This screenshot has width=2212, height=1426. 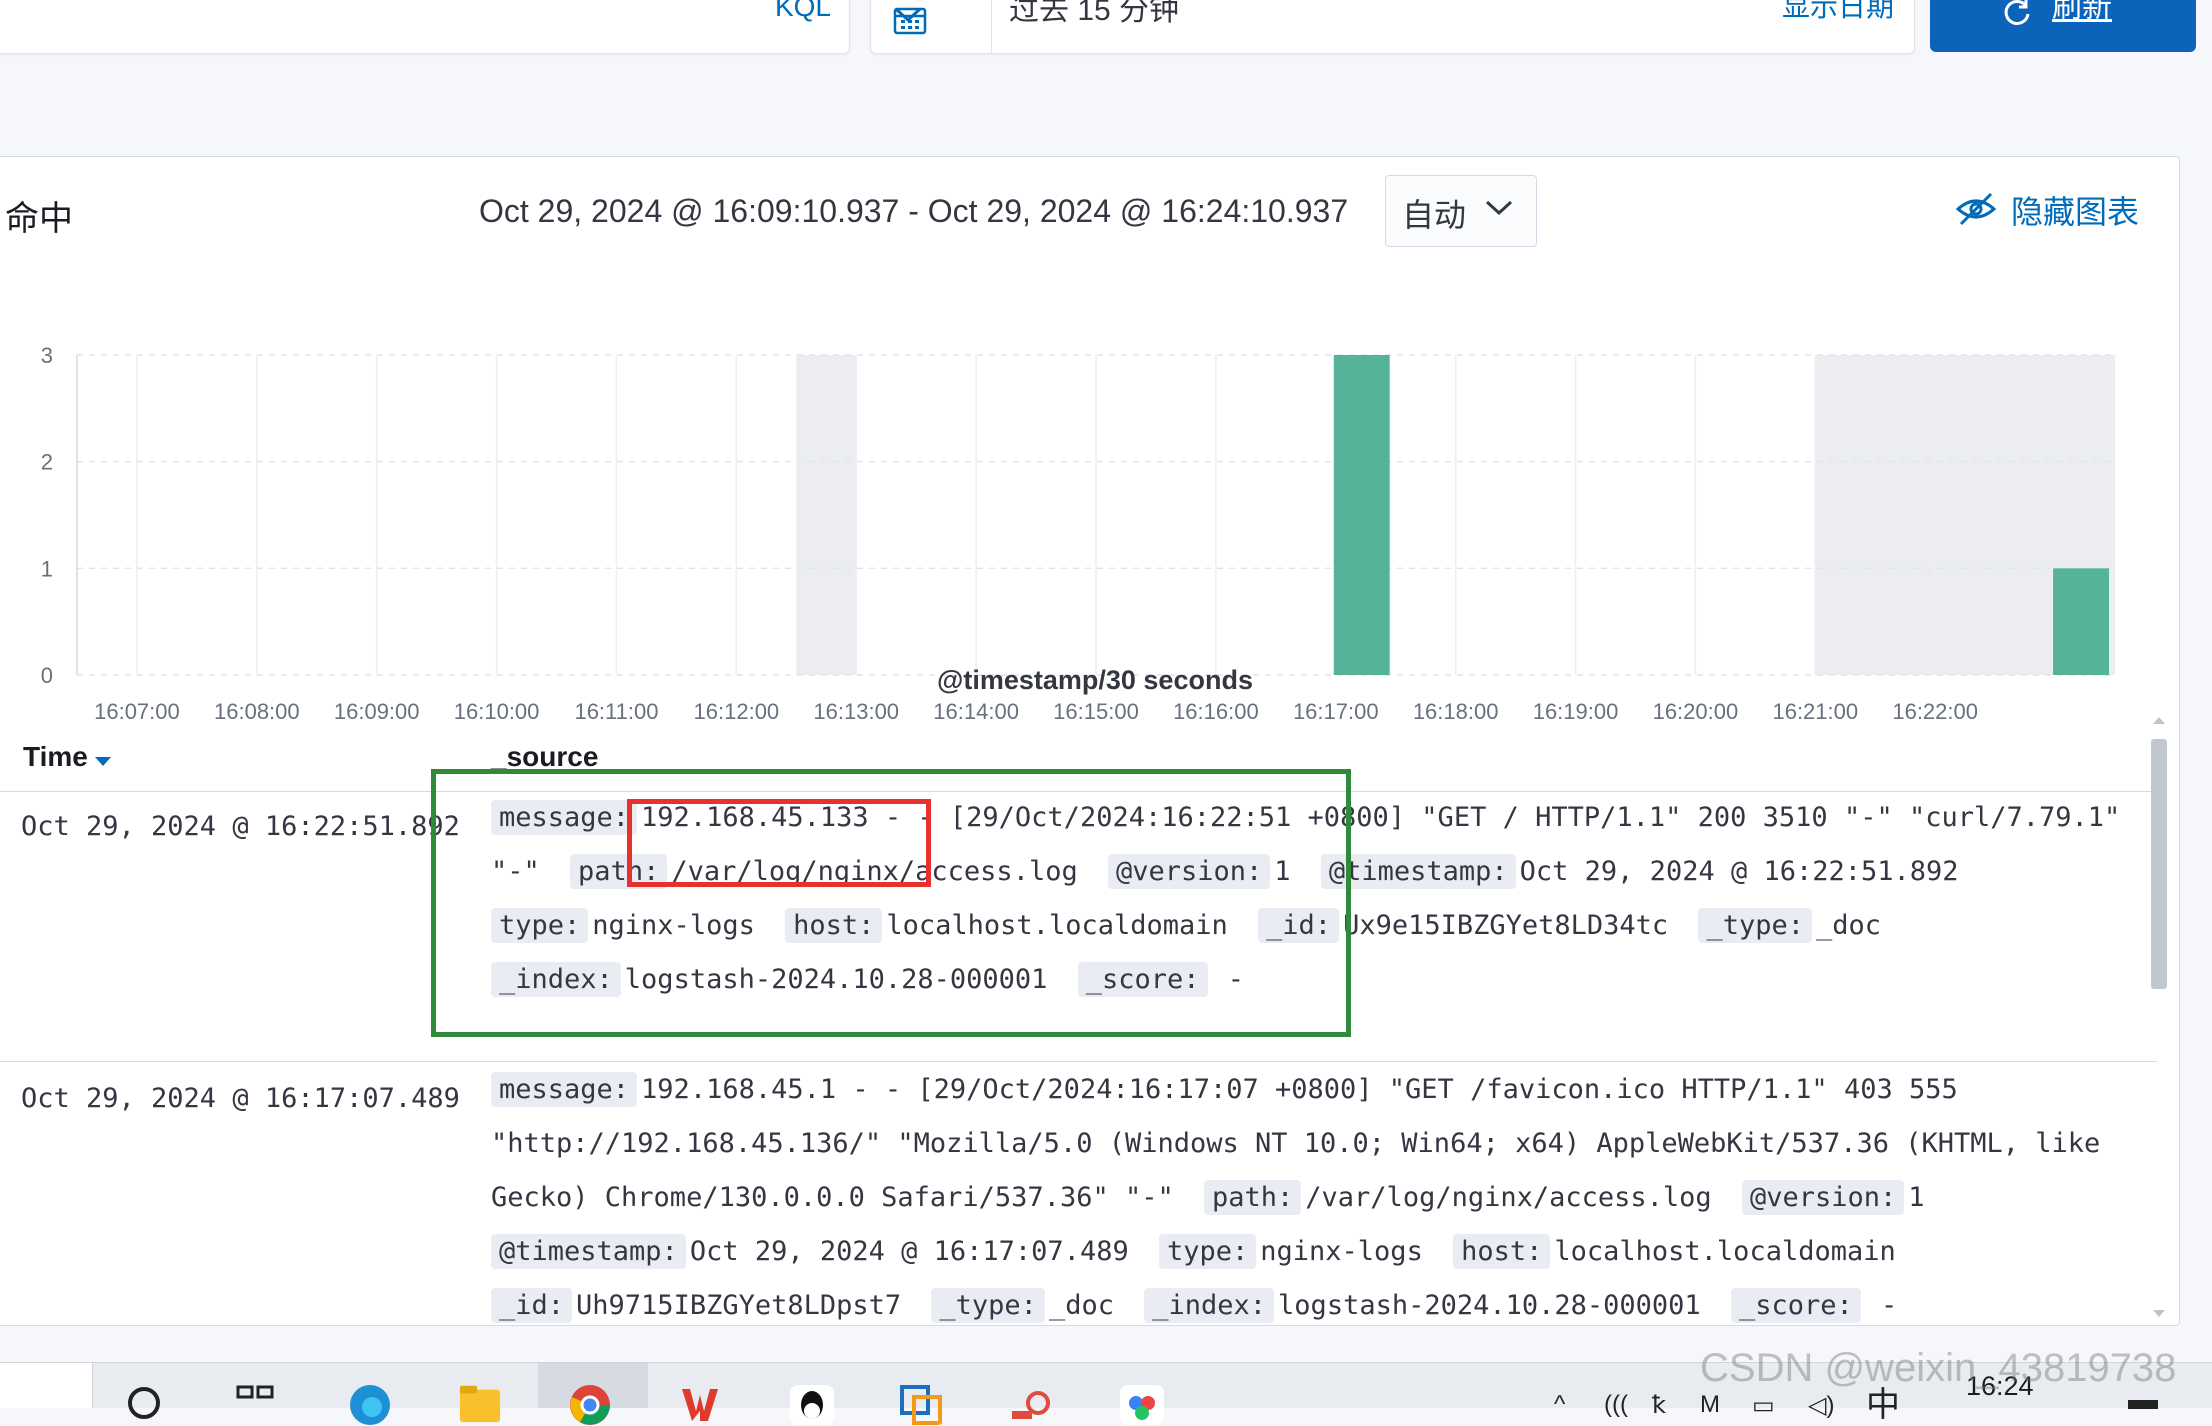 What do you see at coordinates (779, 843) in the screenshot?
I see `annotation-ip-box` at bounding box center [779, 843].